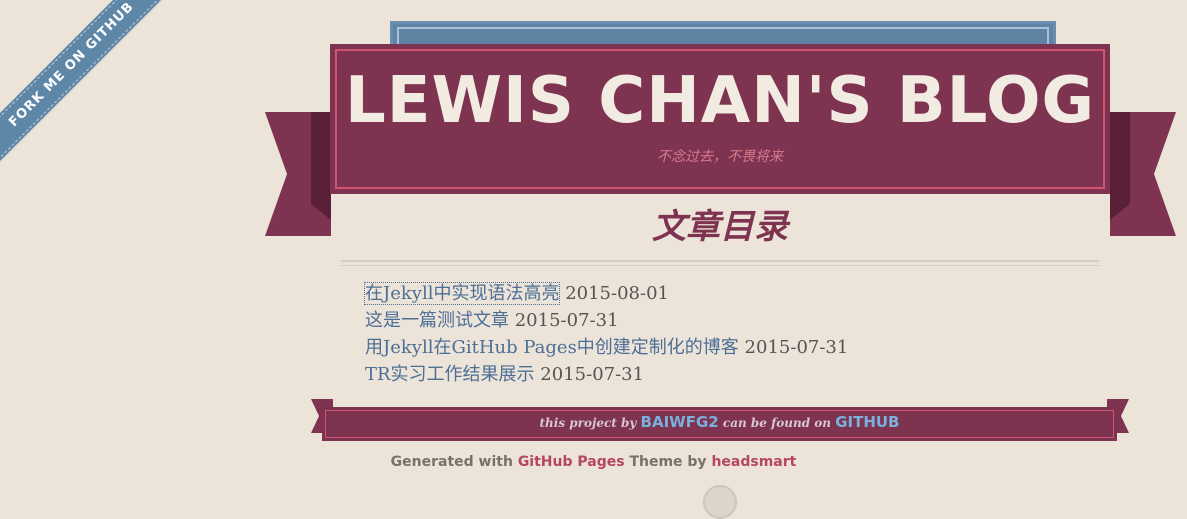 This screenshot has width=1187, height=519. What do you see at coordinates (321, 166) in the screenshot?
I see `header-ribbon-left-fold` at bounding box center [321, 166].